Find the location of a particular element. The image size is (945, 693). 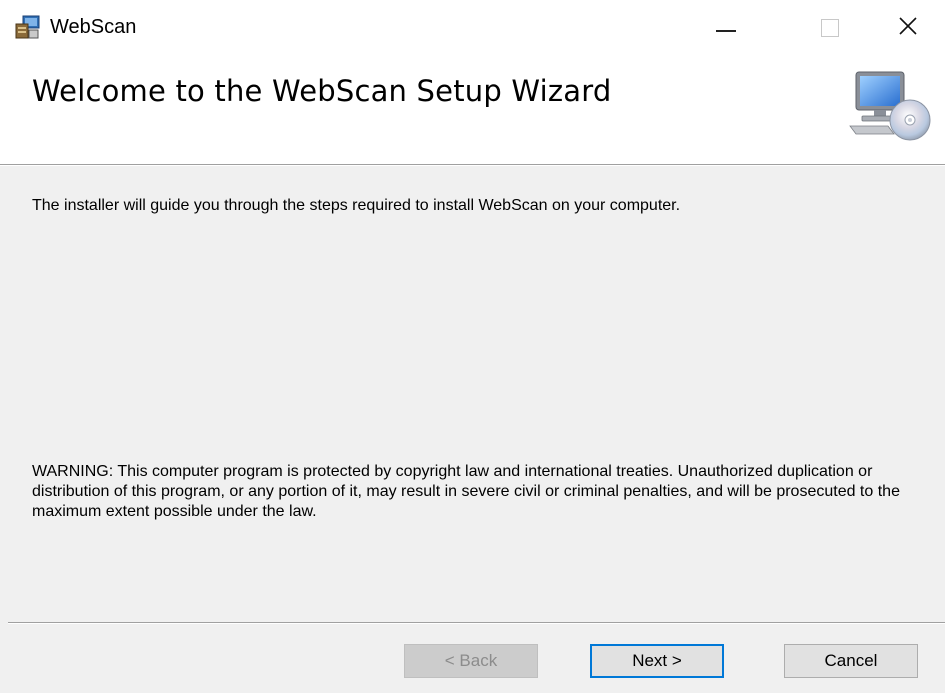

back-button: < Back is located at coordinates (471, 661).